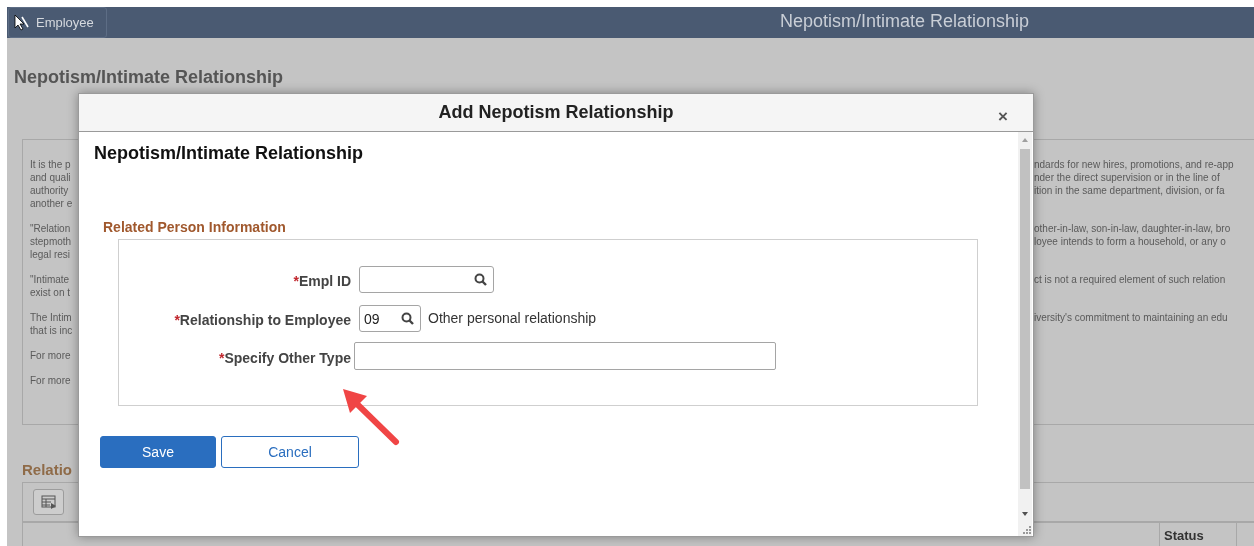 The width and height of the screenshot is (1254, 546). I want to click on page-title: Nepotism/Intimate Relationship, so click(905, 21).